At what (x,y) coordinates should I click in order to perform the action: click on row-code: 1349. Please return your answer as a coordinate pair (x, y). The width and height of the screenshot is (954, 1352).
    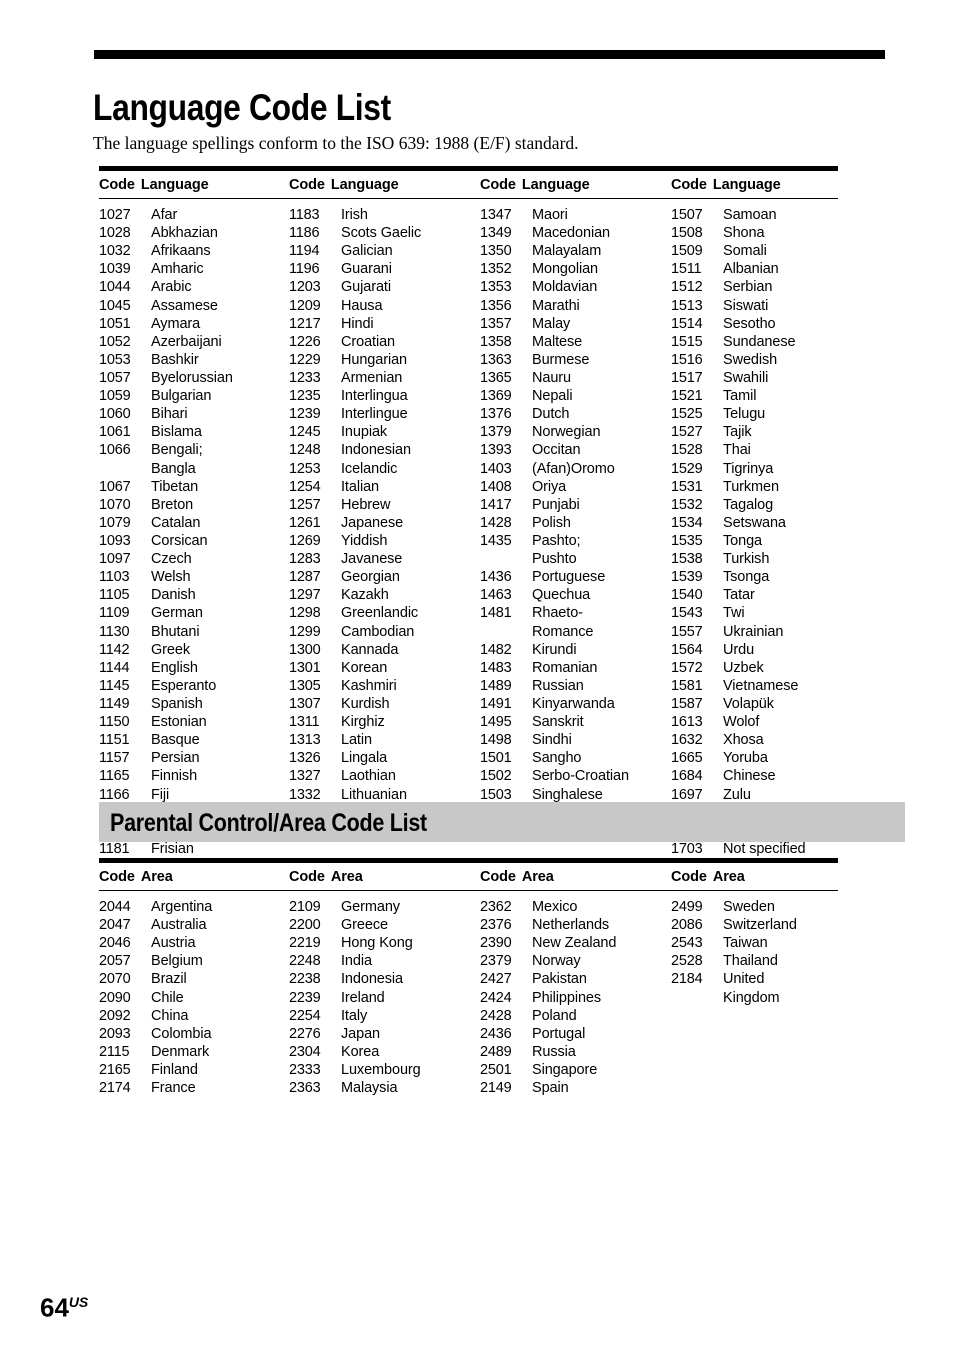
    Looking at the image, I should click on (496, 233).